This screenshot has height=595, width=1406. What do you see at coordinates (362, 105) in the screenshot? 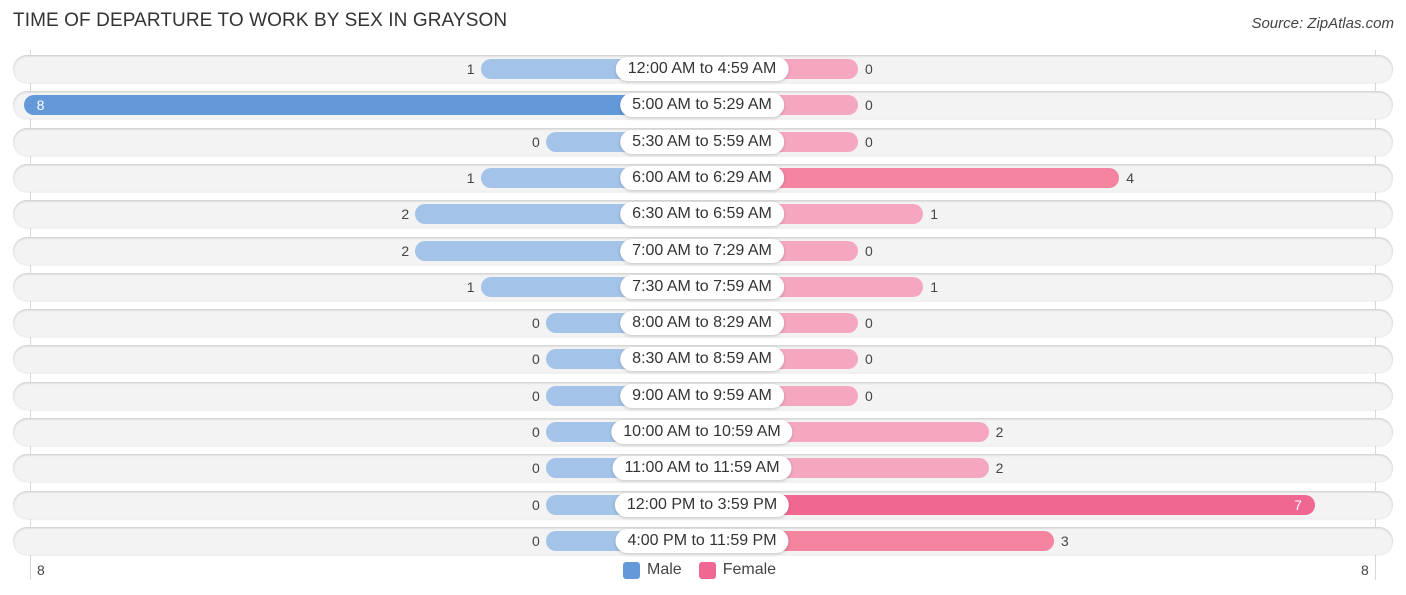
I see `male-bar` at bounding box center [362, 105].